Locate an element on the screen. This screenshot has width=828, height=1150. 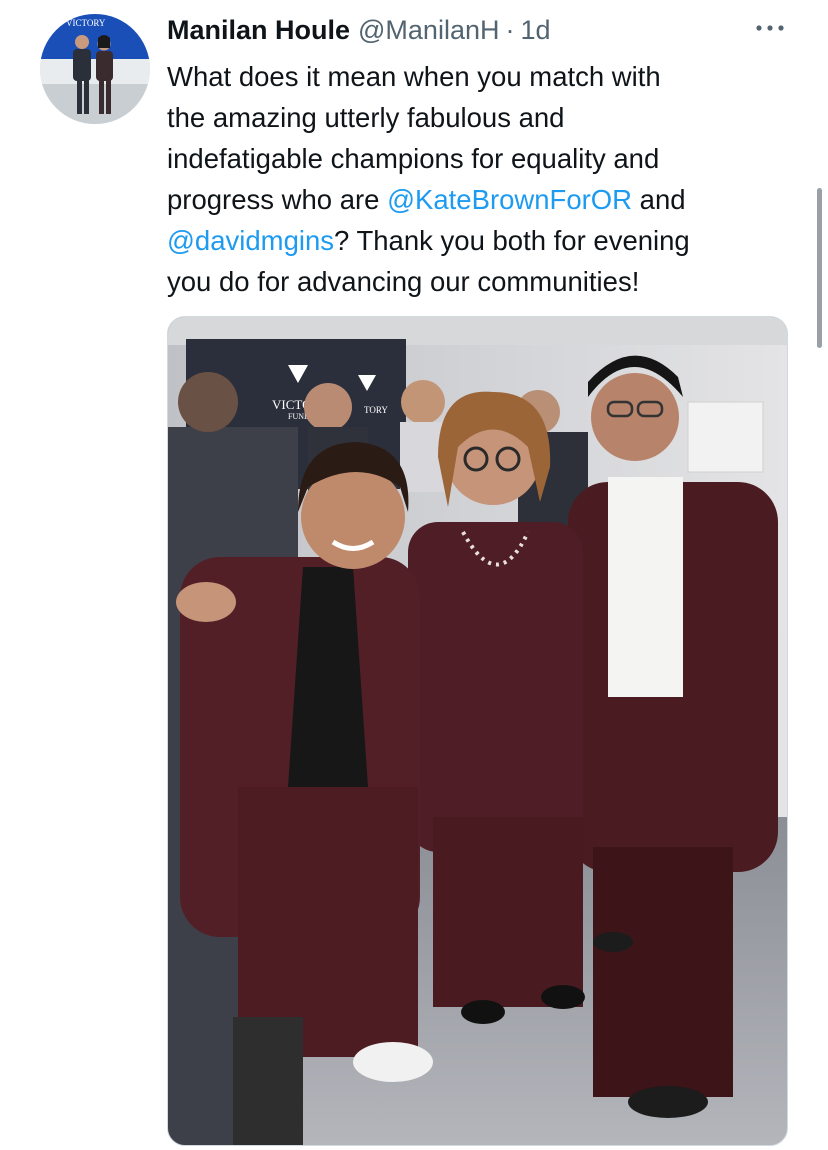
tweet-text-line: progress who are @KateBrownForOR and is located at coordinates (477, 199).